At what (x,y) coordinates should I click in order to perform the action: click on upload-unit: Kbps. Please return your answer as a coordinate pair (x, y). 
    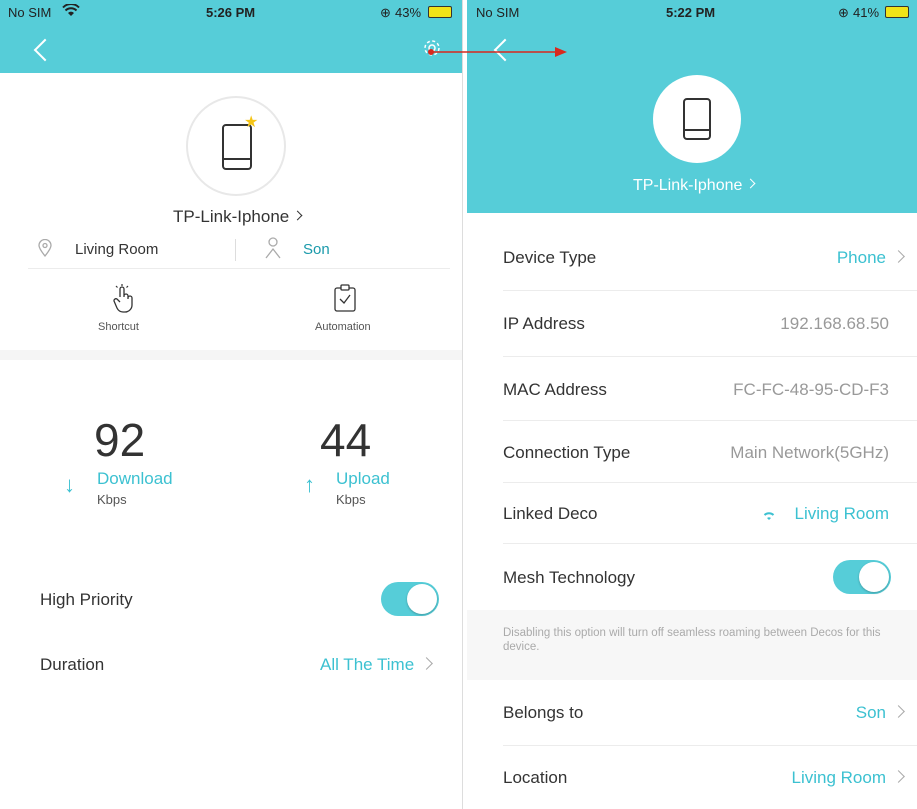
    Looking at the image, I should click on (351, 499).